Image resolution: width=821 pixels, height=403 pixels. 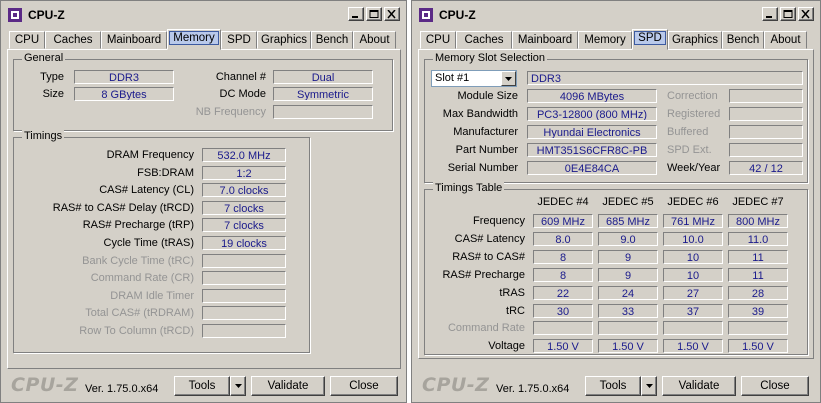 I want to click on slot-select: Slot #1, so click(x=474, y=78).